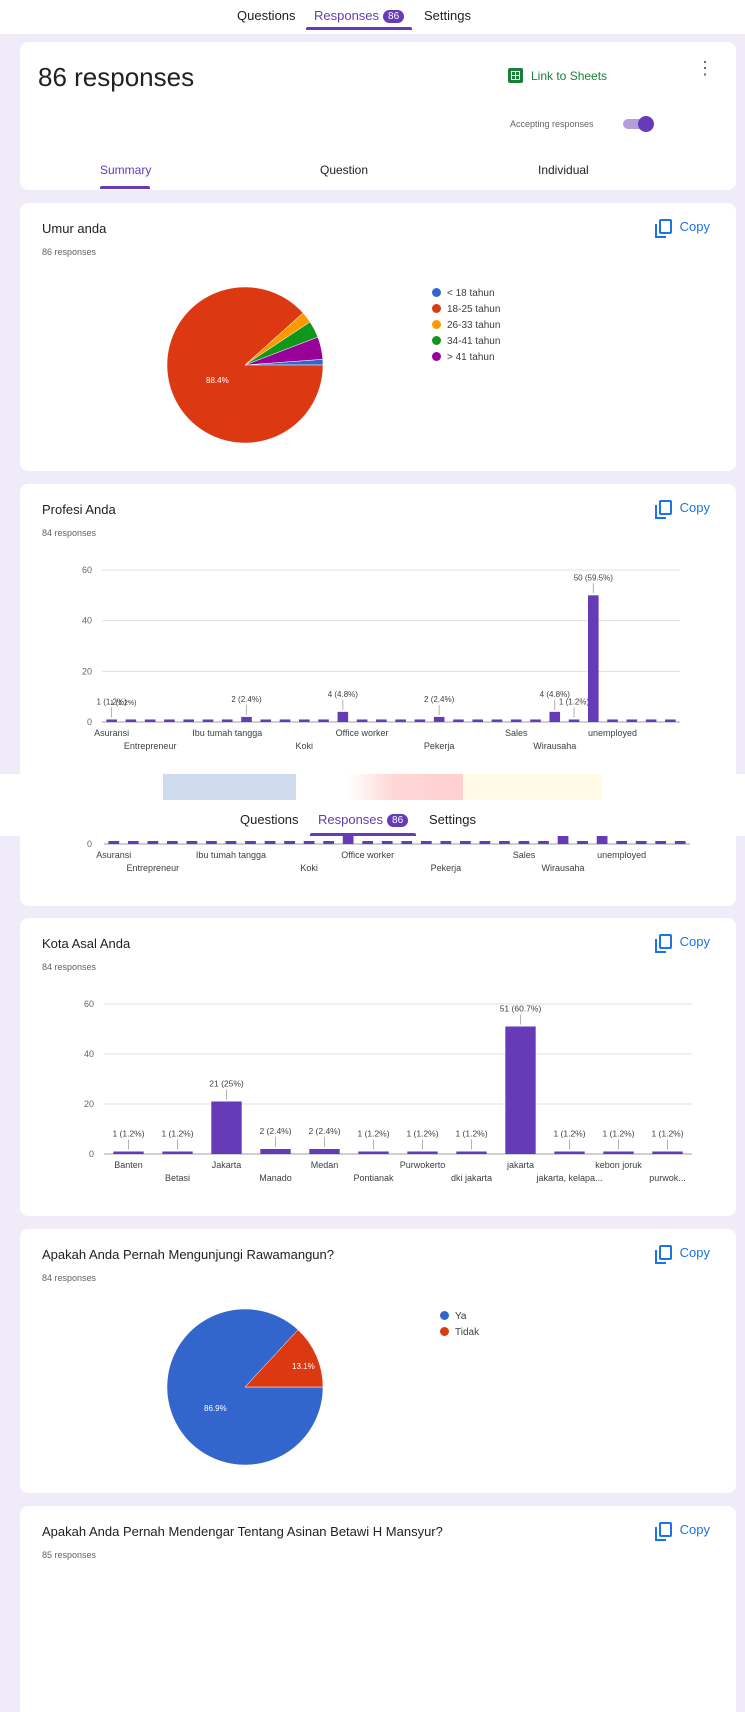 This screenshot has height=1712, width=745. Describe the element at coordinates (474, 325) in the screenshot. I see `legend-label: 26-33 tahun` at that location.